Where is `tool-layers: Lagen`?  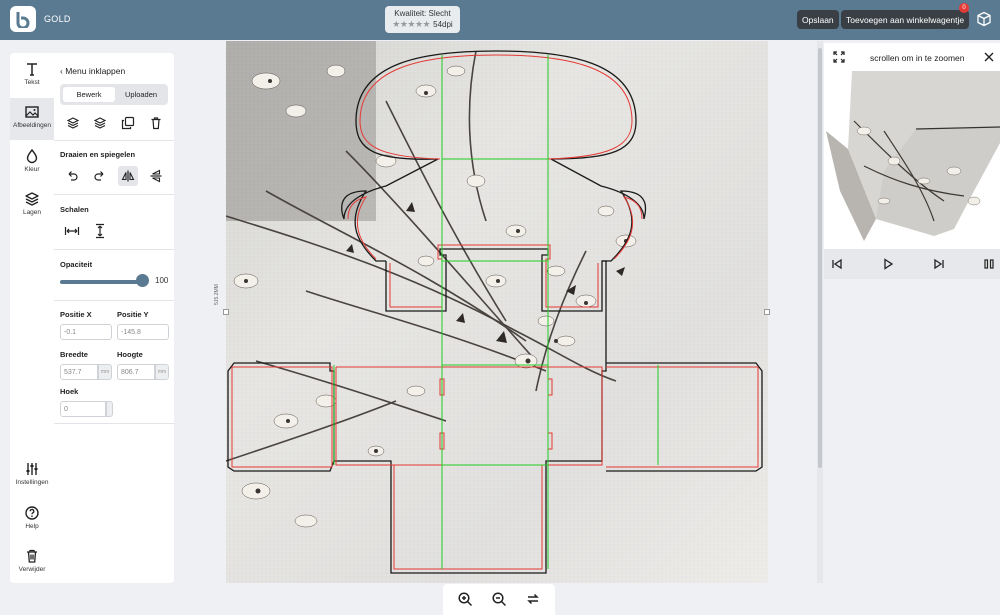
tool-layers: Lagen is located at coordinates (32, 206).